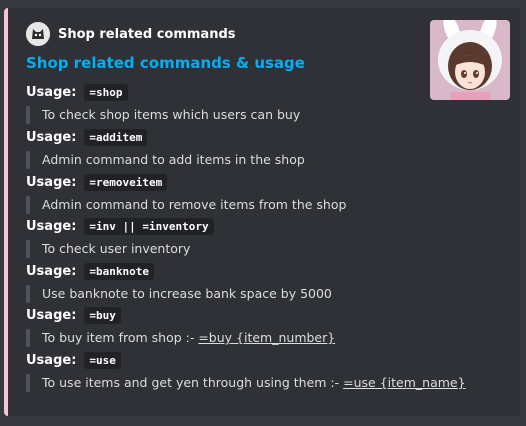 The height and width of the screenshot is (426, 526). What do you see at coordinates (102, 360) in the screenshot?
I see `command-code: =use` at bounding box center [102, 360].